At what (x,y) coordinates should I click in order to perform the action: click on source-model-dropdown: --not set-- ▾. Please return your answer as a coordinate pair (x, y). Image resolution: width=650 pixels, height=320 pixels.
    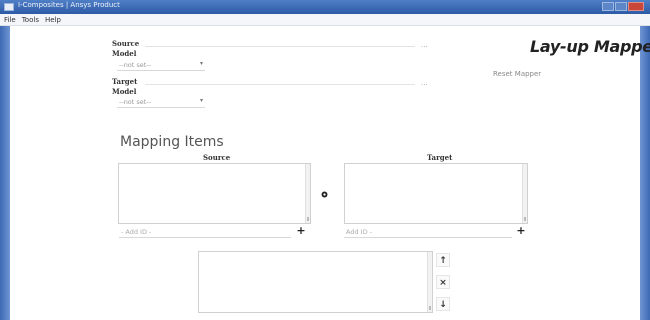
    Looking at the image, I should click on (161, 65).